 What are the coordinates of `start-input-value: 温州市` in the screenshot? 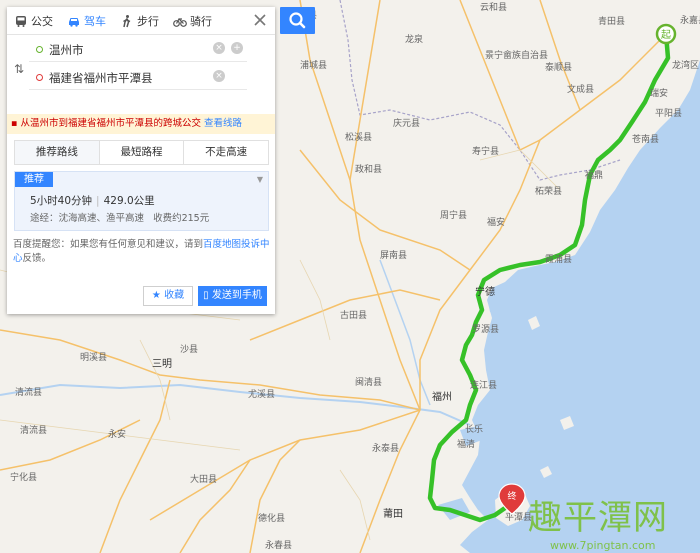 It's located at (66, 50).